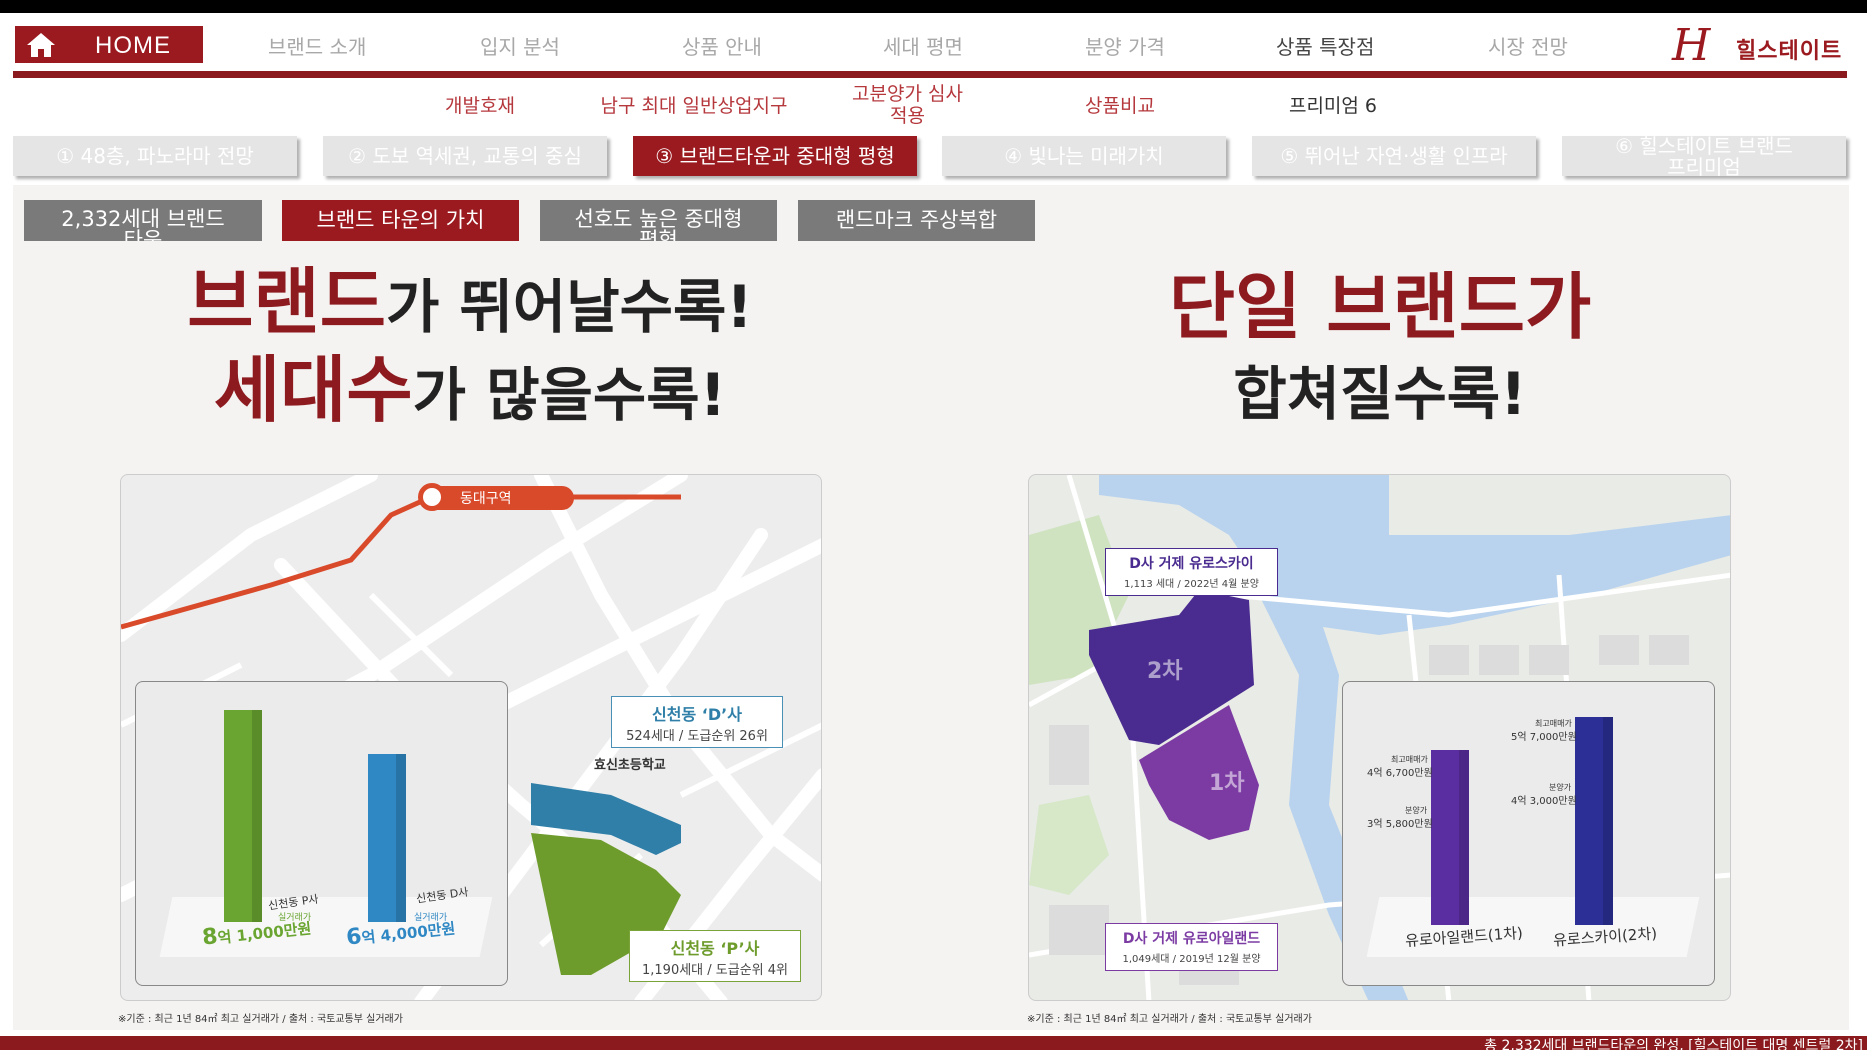 The width and height of the screenshot is (1867, 1050). I want to click on eurosky-callout: D사 거제 유로스카이 1,113 세대 / 2022년 4월 분양, so click(1191, 572).